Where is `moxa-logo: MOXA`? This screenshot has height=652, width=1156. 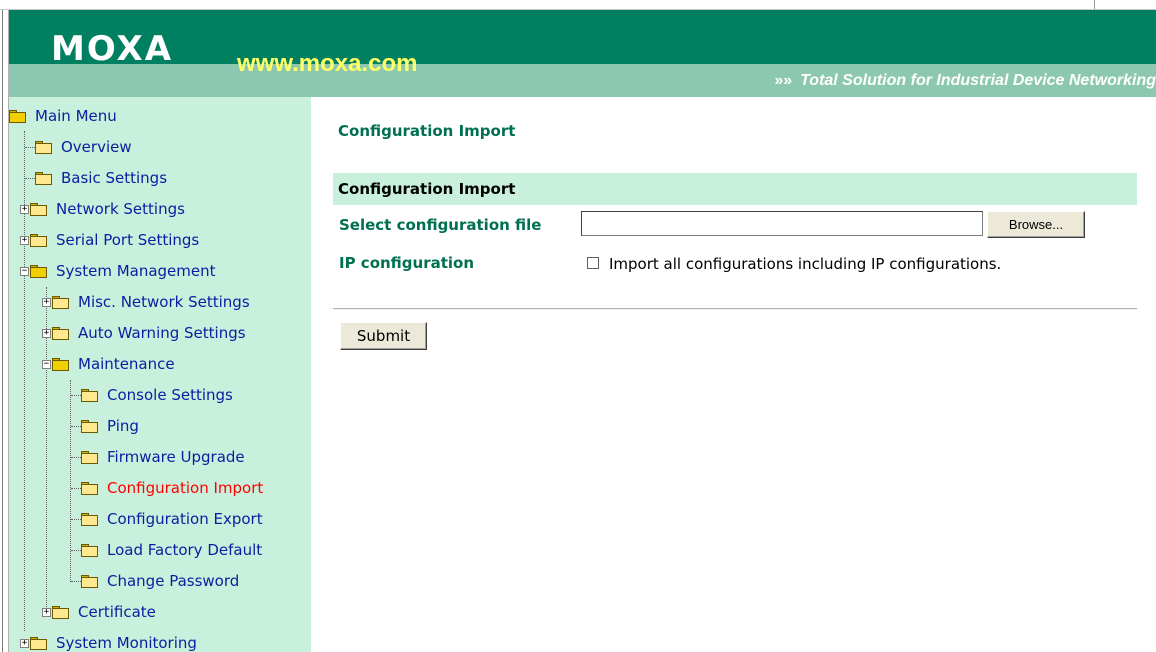 moxa-logo: MOXA is located at coordinates (112, 49).